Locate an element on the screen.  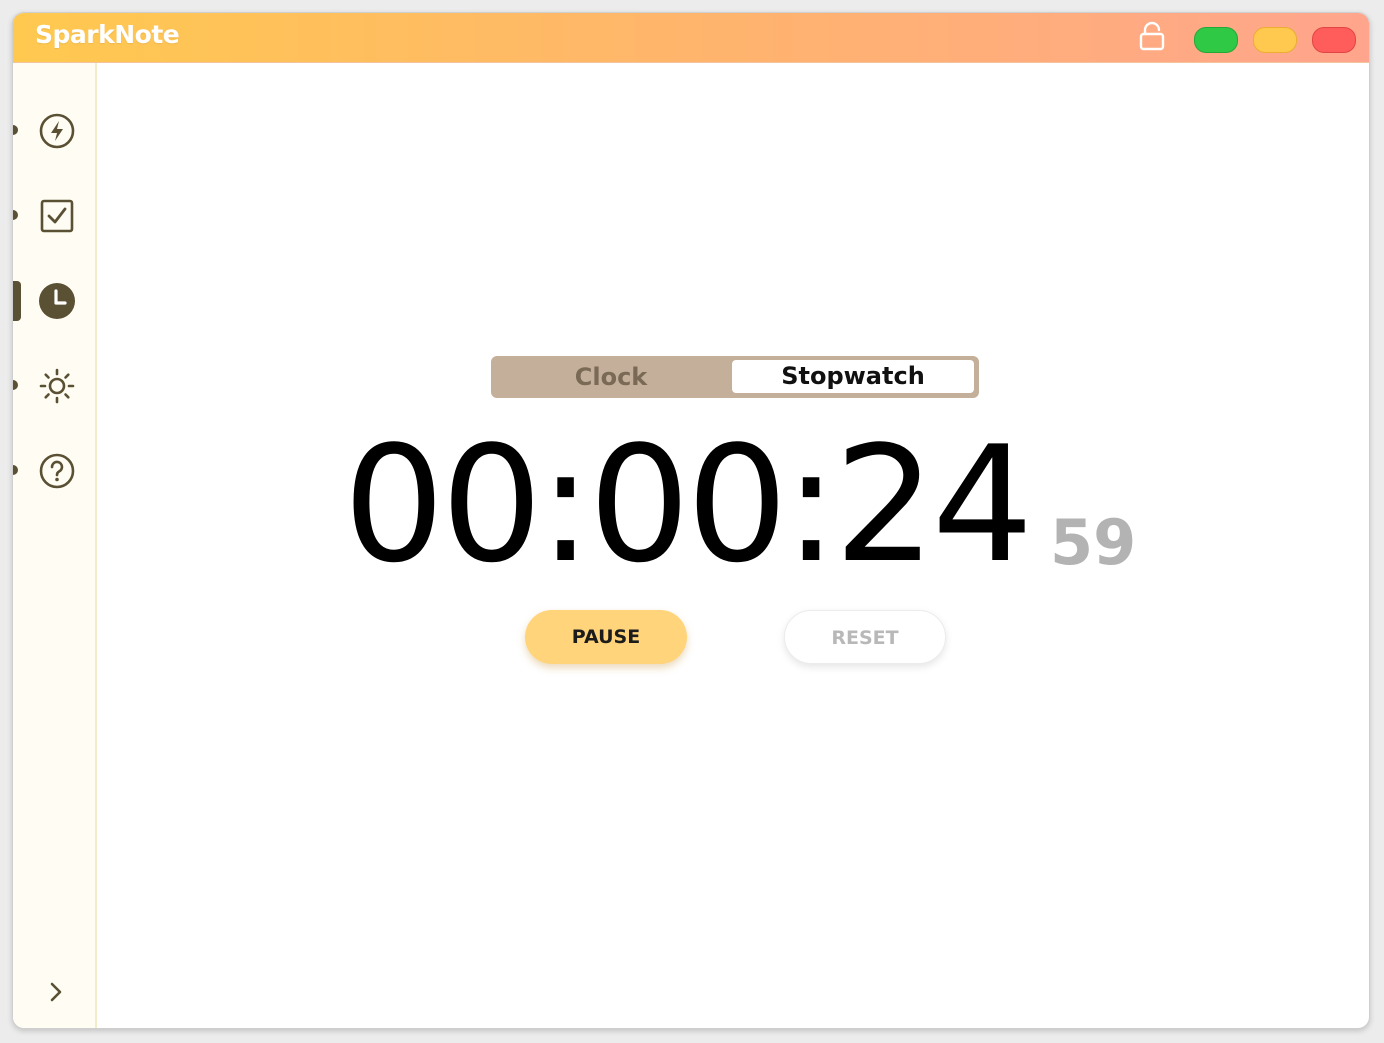
app-title: SparkNote is located at coordinates (107, 34).